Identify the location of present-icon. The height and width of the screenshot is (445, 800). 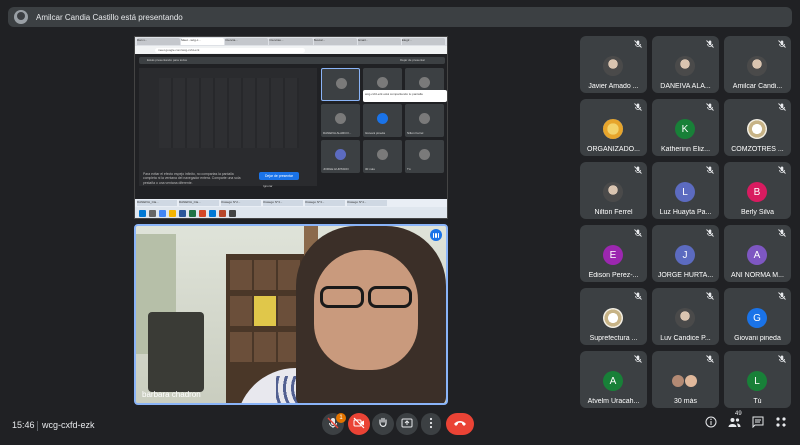
(407, 424).